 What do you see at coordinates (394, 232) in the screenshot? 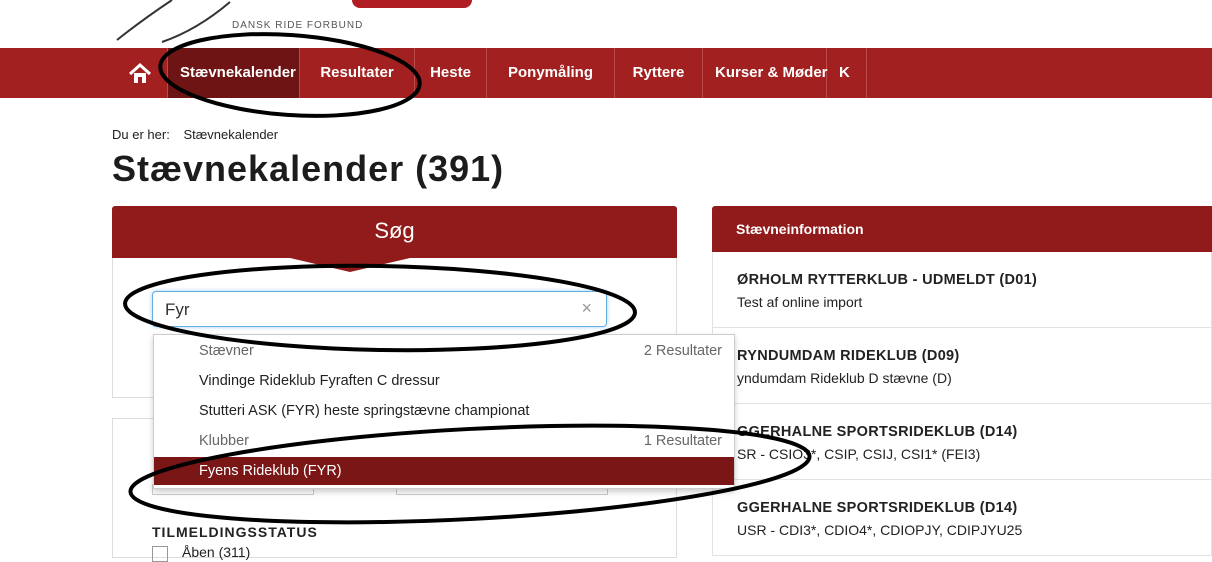
I see `search-panel-heading: Søg` at bounding box center [394, 232].